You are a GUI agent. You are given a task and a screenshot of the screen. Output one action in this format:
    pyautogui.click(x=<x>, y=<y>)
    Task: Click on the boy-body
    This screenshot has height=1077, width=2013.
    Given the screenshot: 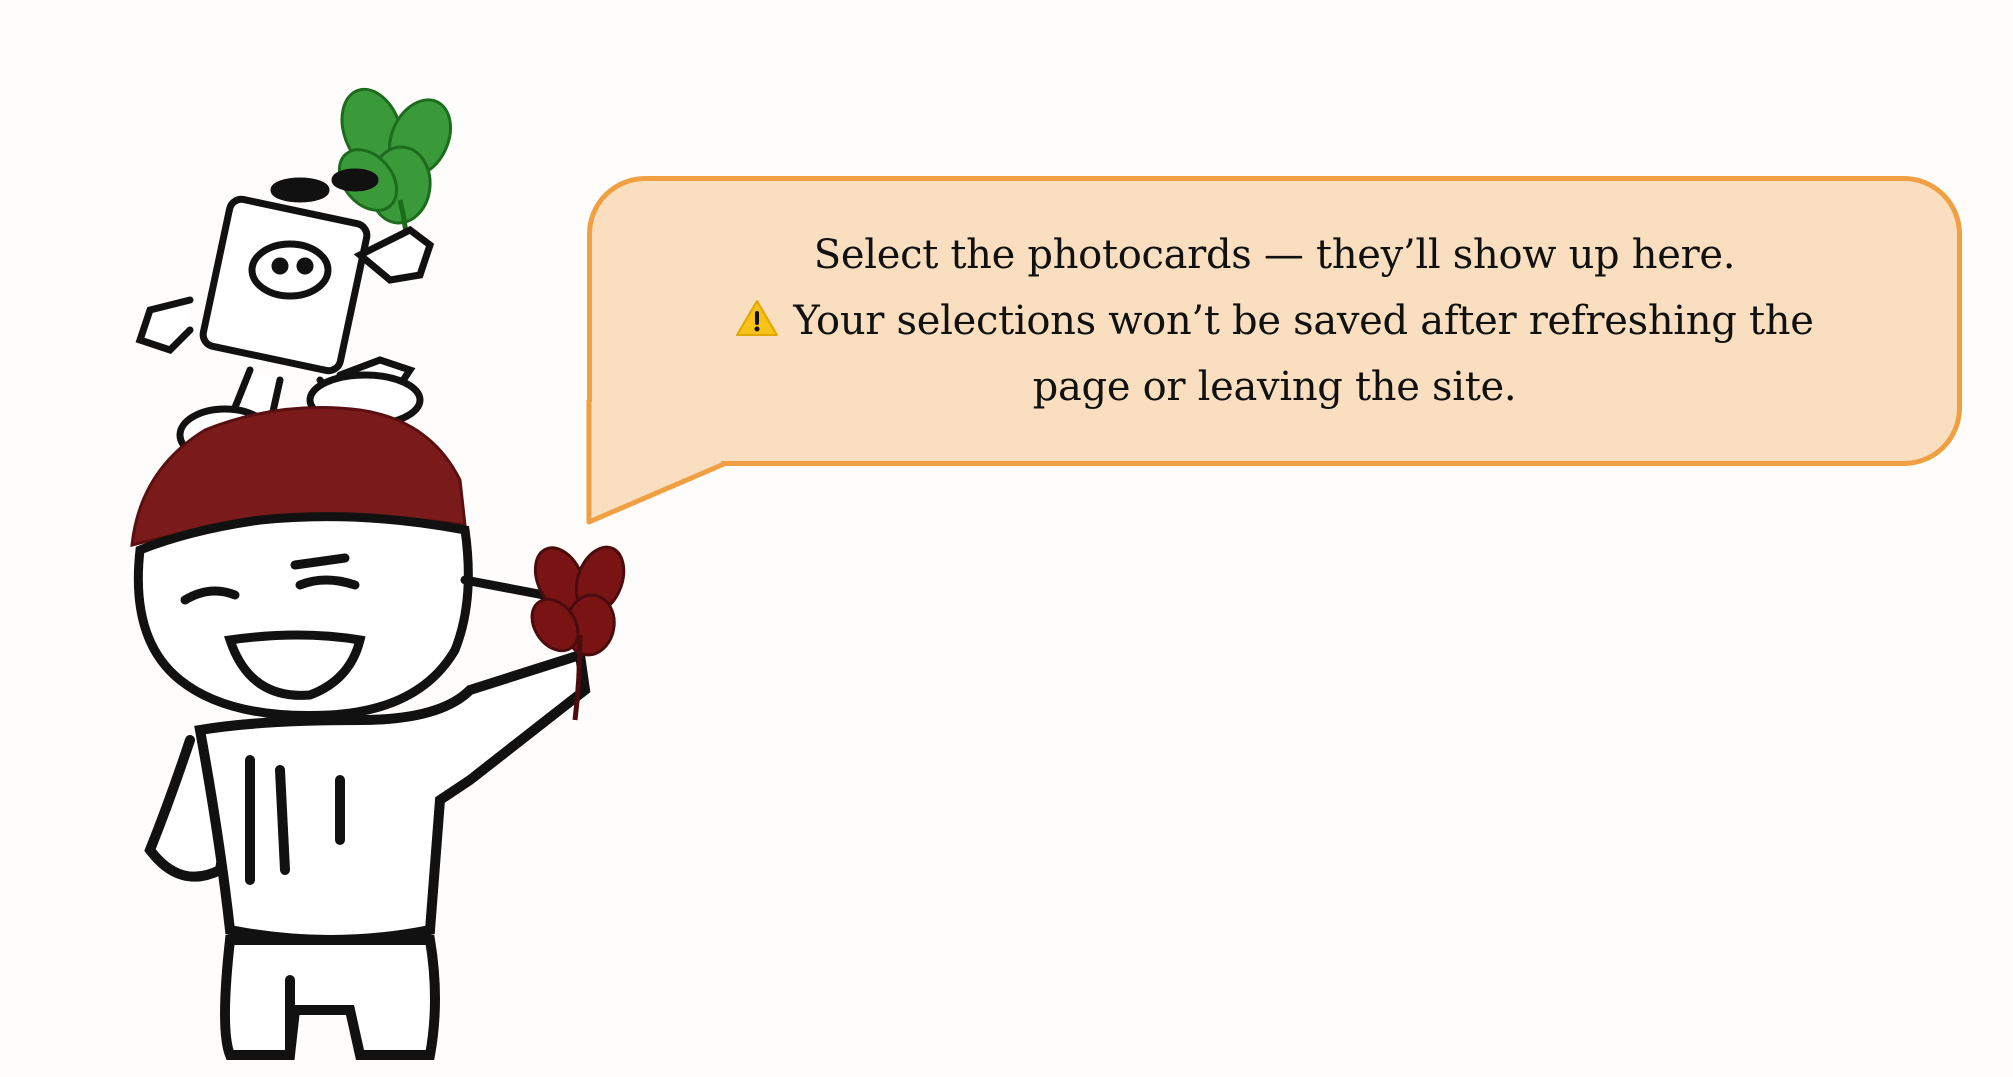 What is the action you would take?
    pyautogui.click(x=367, y=854)
    